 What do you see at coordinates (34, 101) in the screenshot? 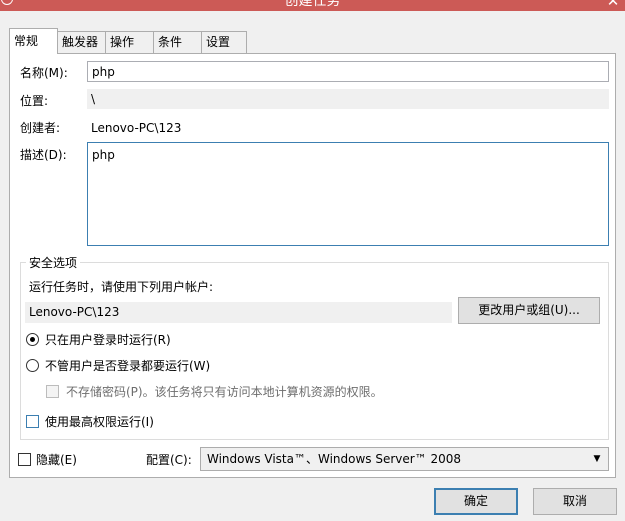
I see `location-label: 位置:` at bounding box center [34, 101].